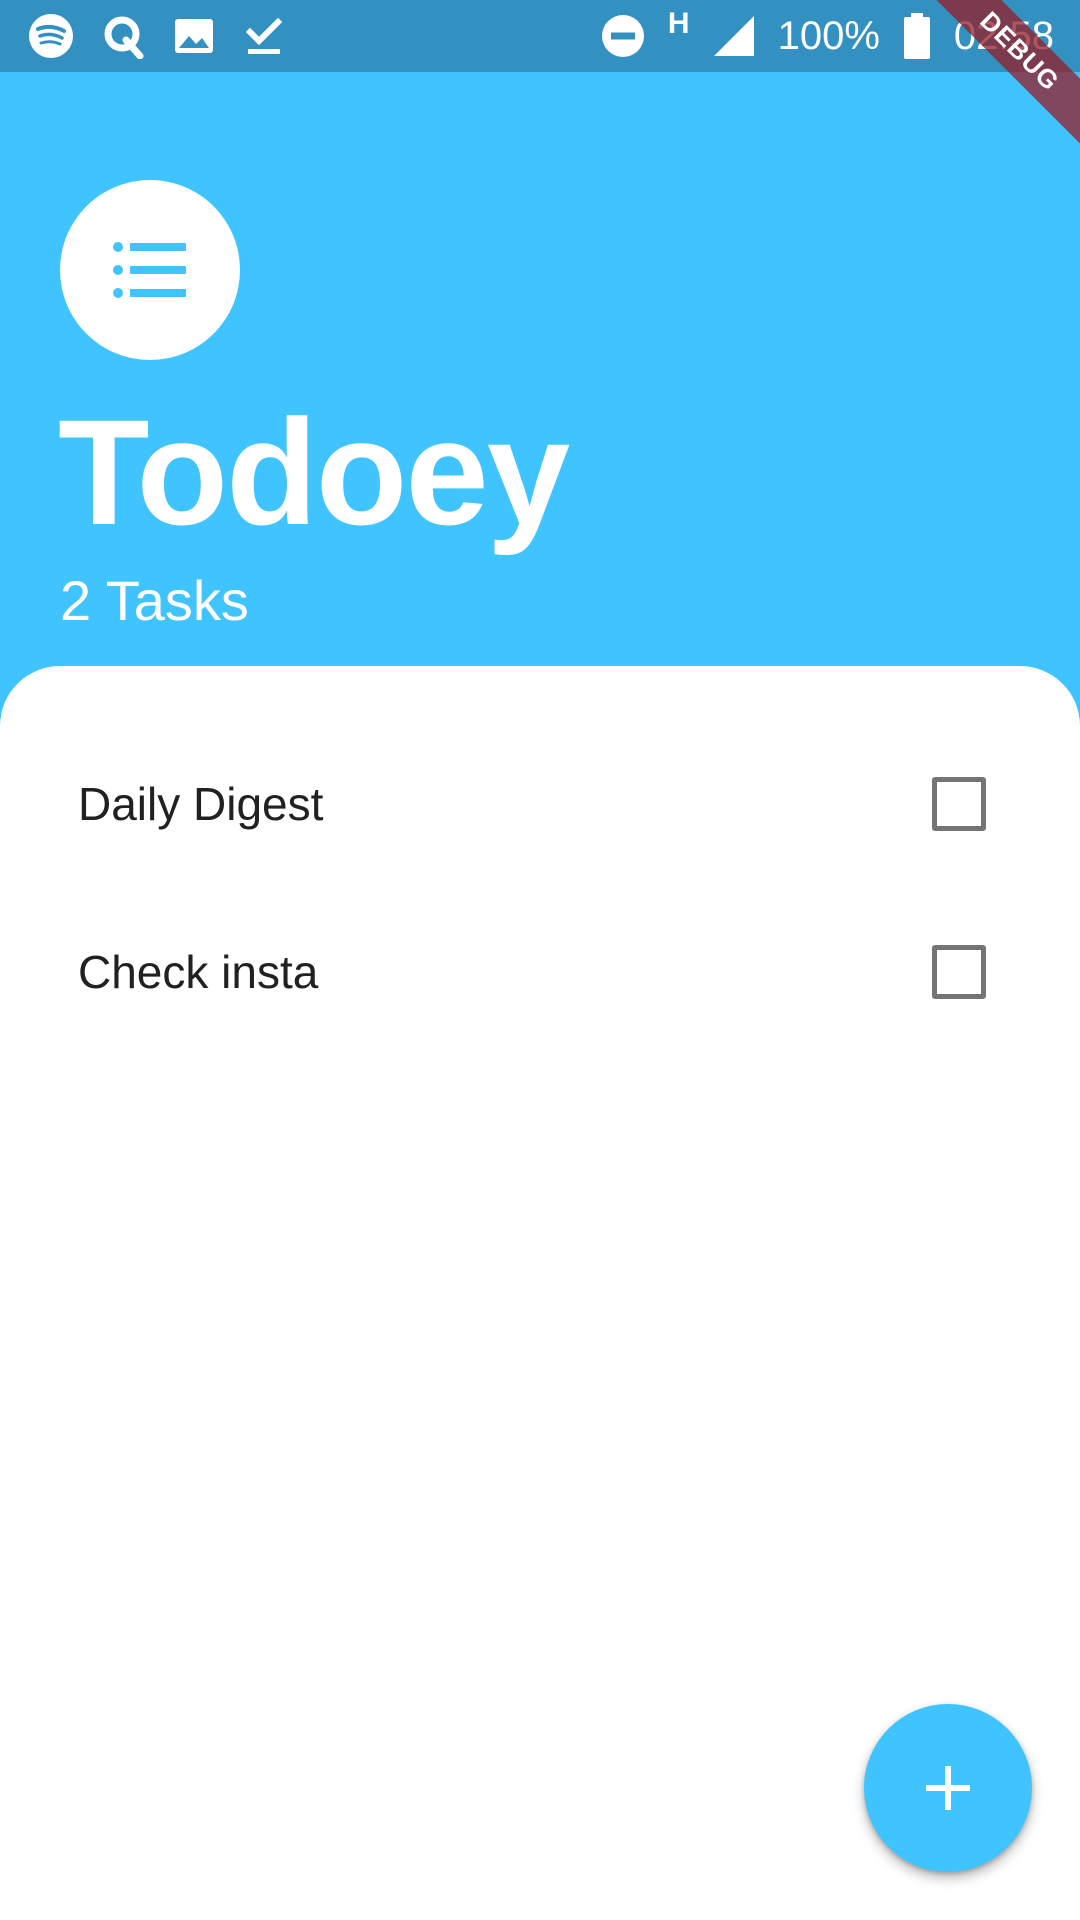 This screenshot has width=1080, height=1920. I want to click on status-bar: H 100% 02:58, so click(540, 36).